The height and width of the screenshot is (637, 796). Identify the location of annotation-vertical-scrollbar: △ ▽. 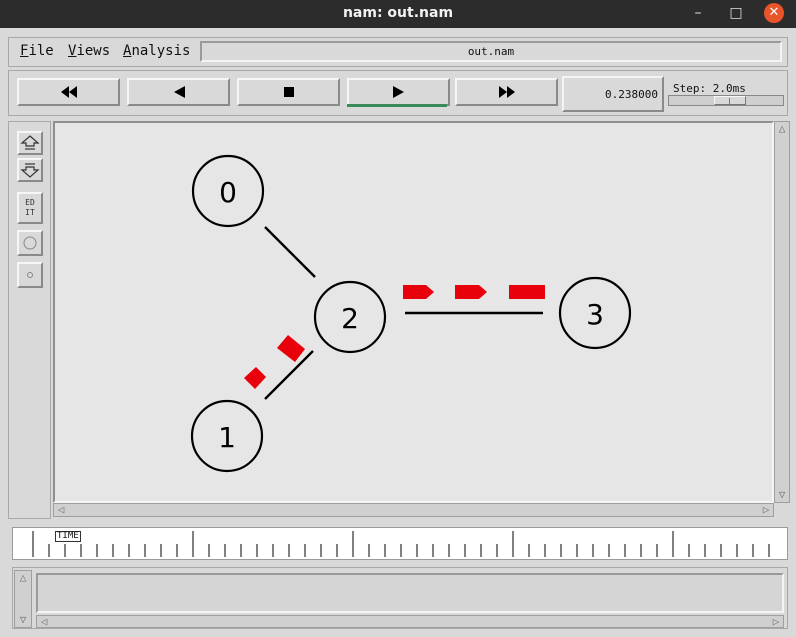
(23, 599).